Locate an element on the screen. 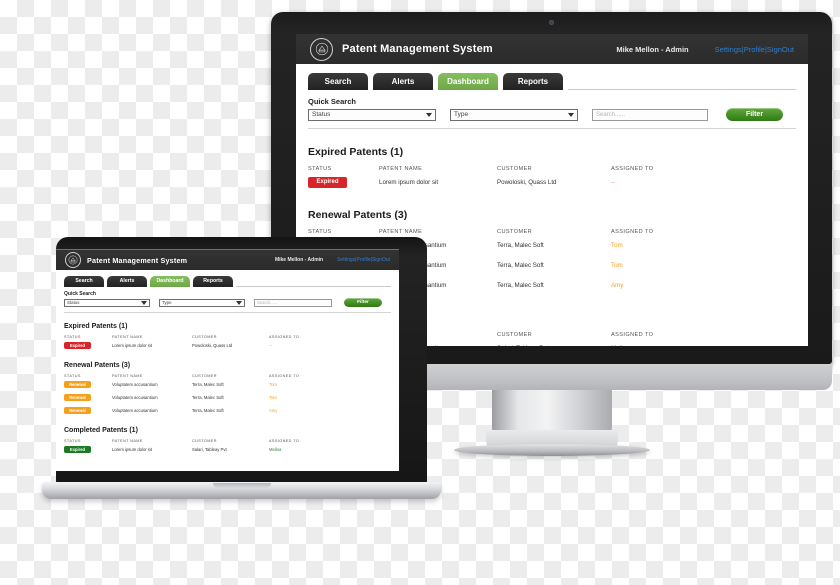  laptop-base-notch is located at coordinates (241, 485).